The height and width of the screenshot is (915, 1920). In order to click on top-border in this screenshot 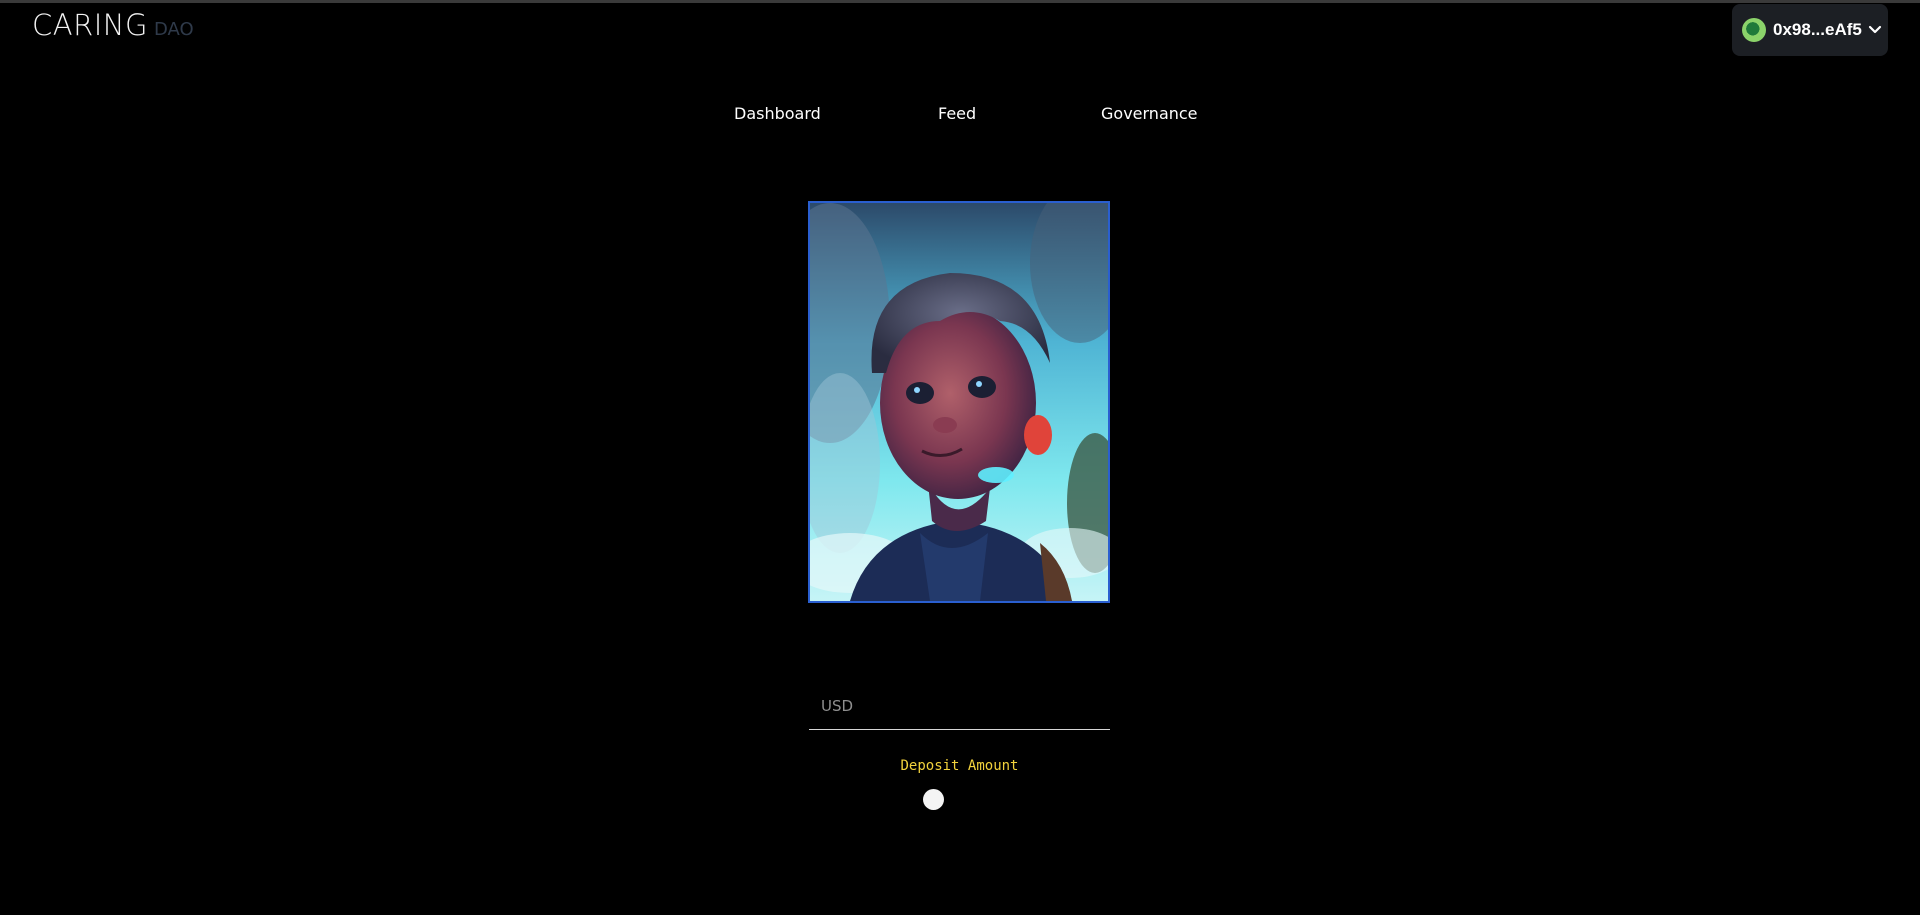, I will do `click(960, 1)`.